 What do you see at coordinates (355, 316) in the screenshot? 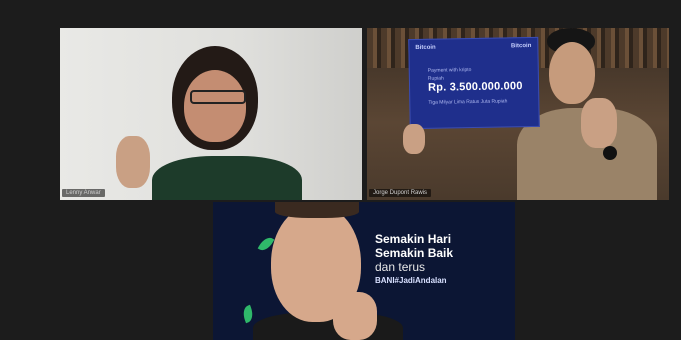
I see `thumbs-up-hand` at bounding box center [355, 316].